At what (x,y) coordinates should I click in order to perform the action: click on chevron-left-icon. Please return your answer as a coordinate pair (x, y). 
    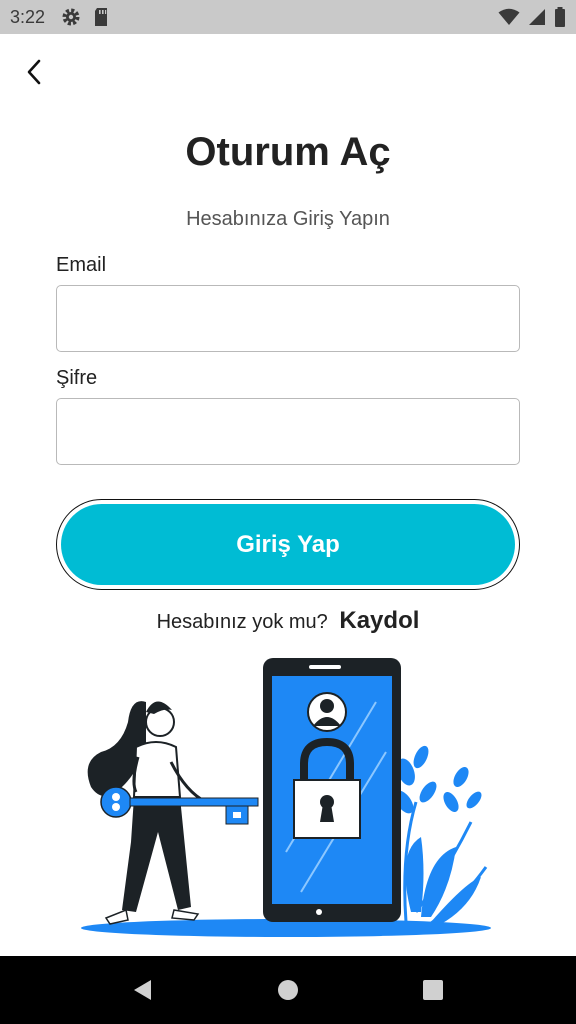
    Looking at the image, I should click on (34, 72).